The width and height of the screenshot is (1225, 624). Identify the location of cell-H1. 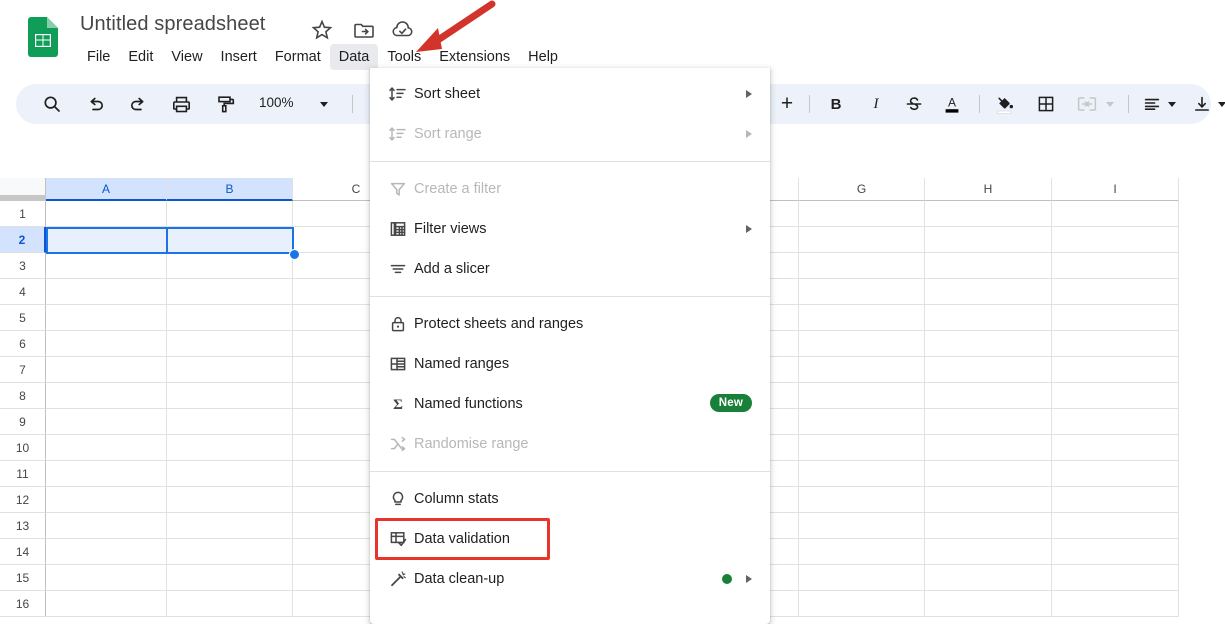
(988, 214).